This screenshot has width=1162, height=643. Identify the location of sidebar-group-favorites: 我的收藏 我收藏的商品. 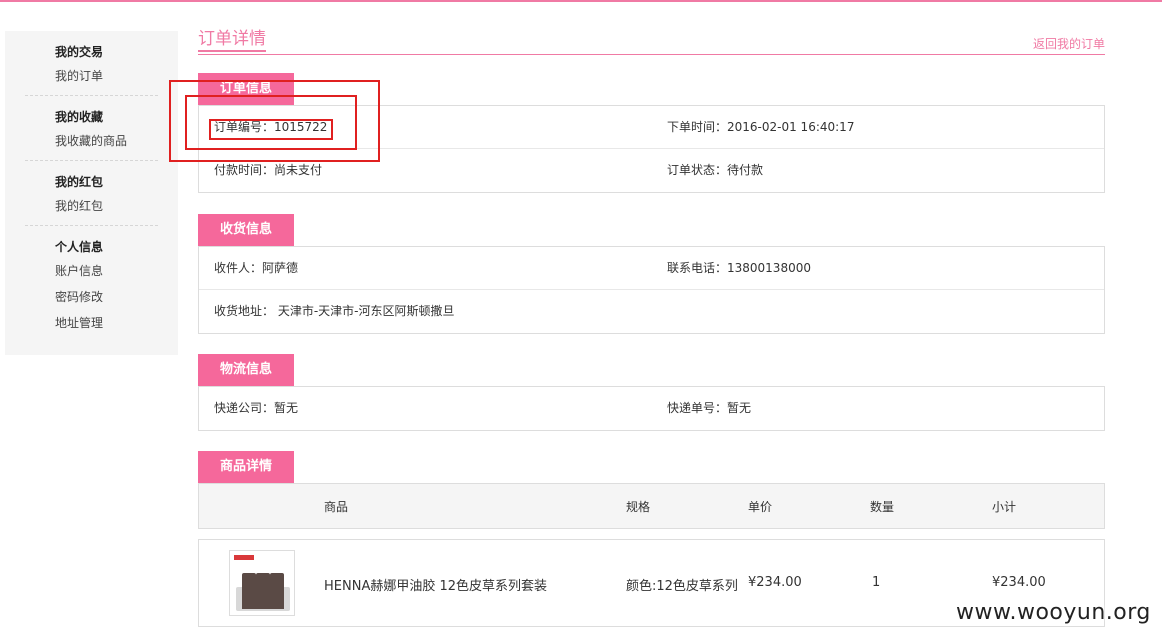
(91, 128).